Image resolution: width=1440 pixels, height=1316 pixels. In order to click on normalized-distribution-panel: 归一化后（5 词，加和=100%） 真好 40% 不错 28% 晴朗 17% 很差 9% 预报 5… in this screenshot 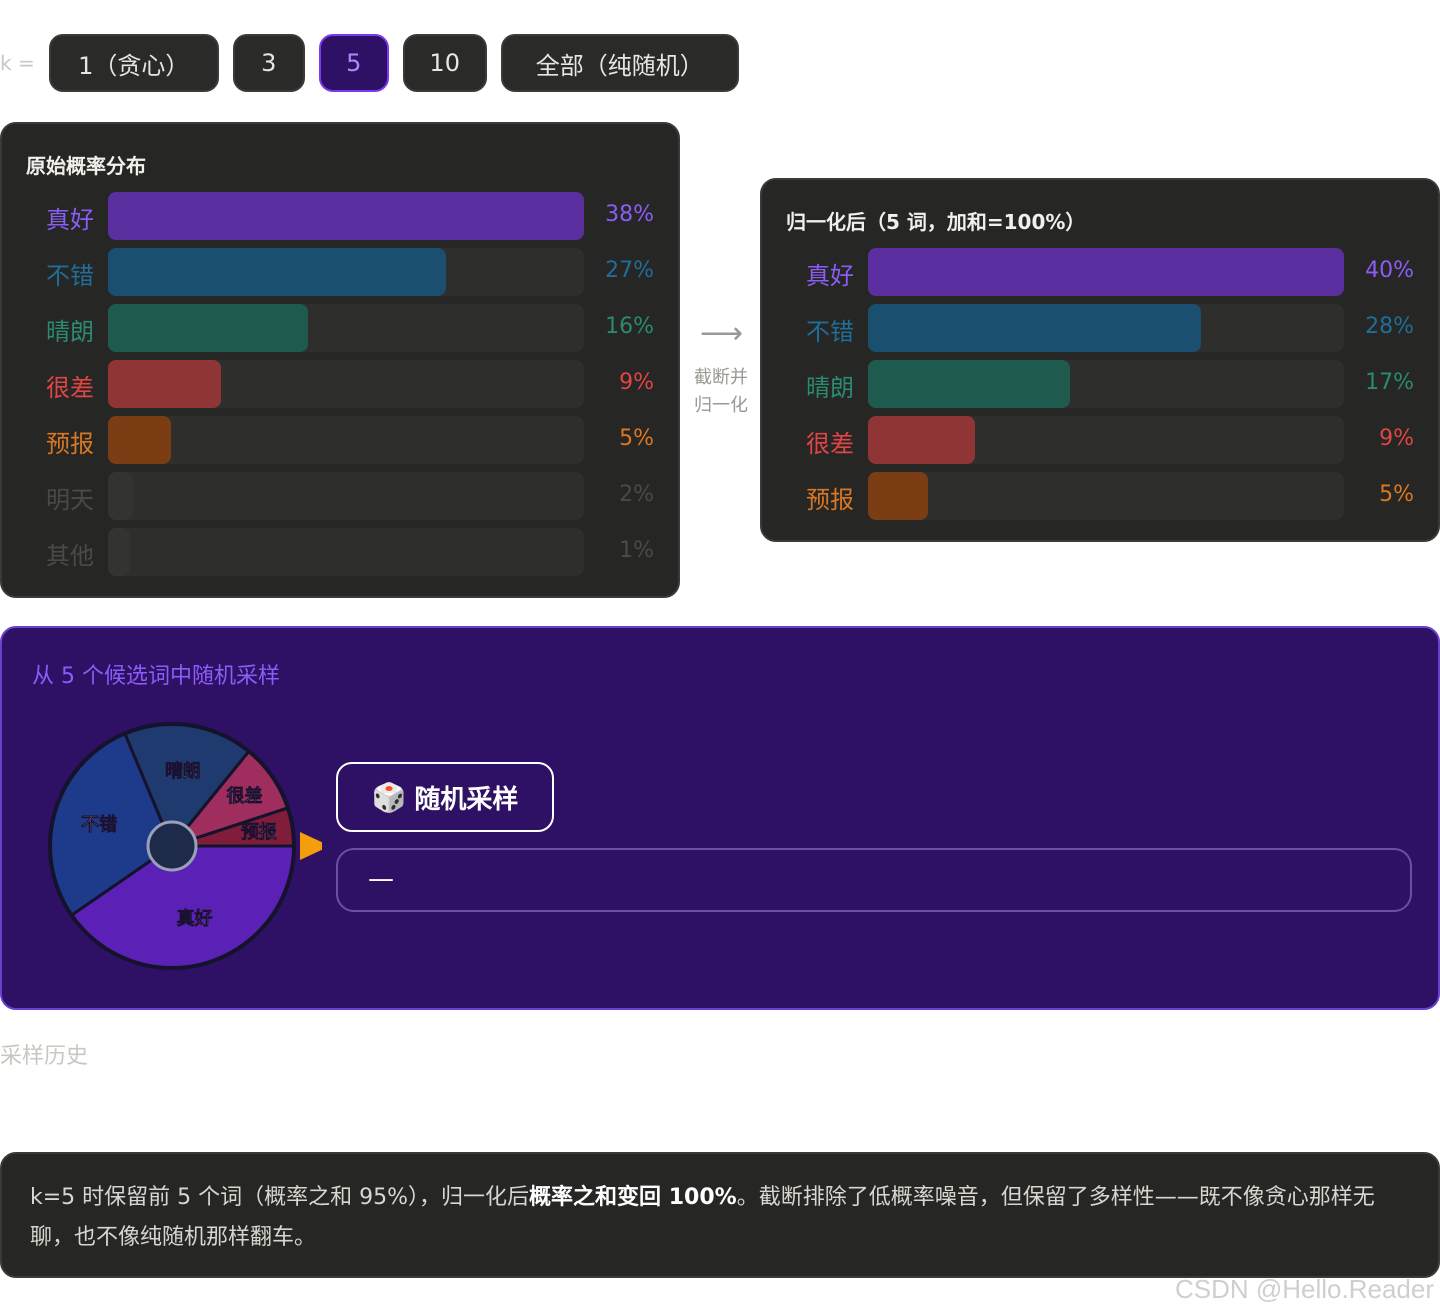, I will do `click(1100, 360)`.